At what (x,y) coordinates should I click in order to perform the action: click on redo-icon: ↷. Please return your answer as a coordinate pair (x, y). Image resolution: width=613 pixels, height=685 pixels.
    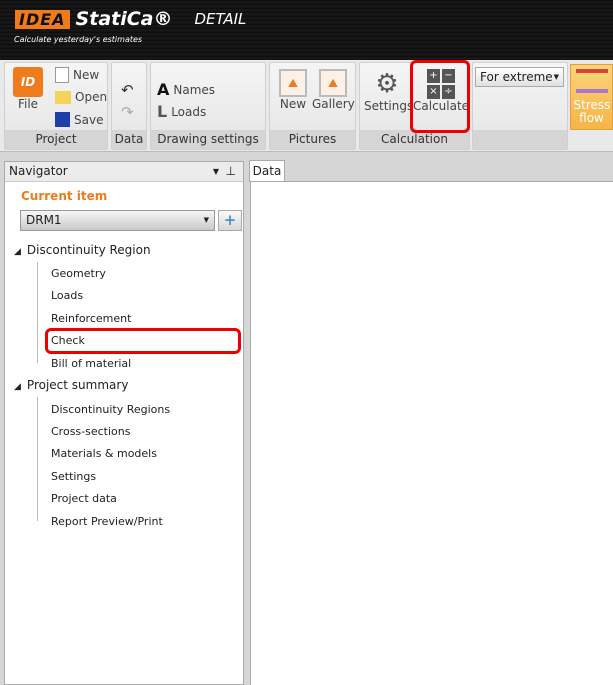
    Looking at the image, I should click on (127, 112).